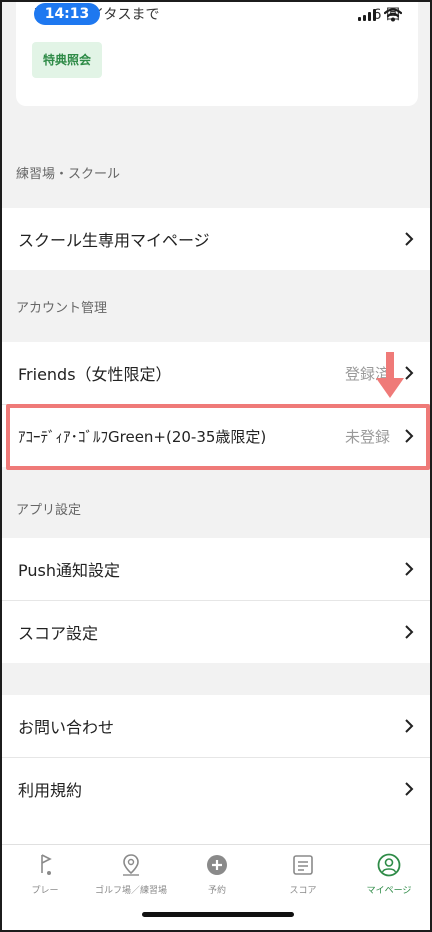 This screenshot has height=932, width=432. Describe the element at coordinates (95, 374) in the screenshot. I see `row-label: Friends（女性限定）` at that location.